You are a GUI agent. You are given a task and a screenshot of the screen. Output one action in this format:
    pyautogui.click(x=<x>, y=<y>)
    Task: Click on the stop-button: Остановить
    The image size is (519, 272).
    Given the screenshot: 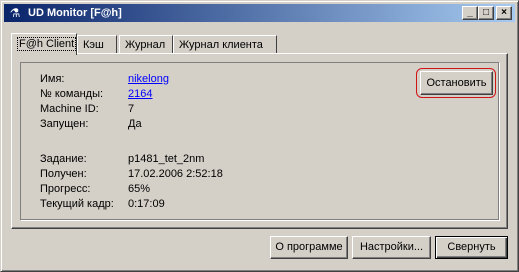 What is the action you would take?
    pyautogui.click(x=456, y=83)
    